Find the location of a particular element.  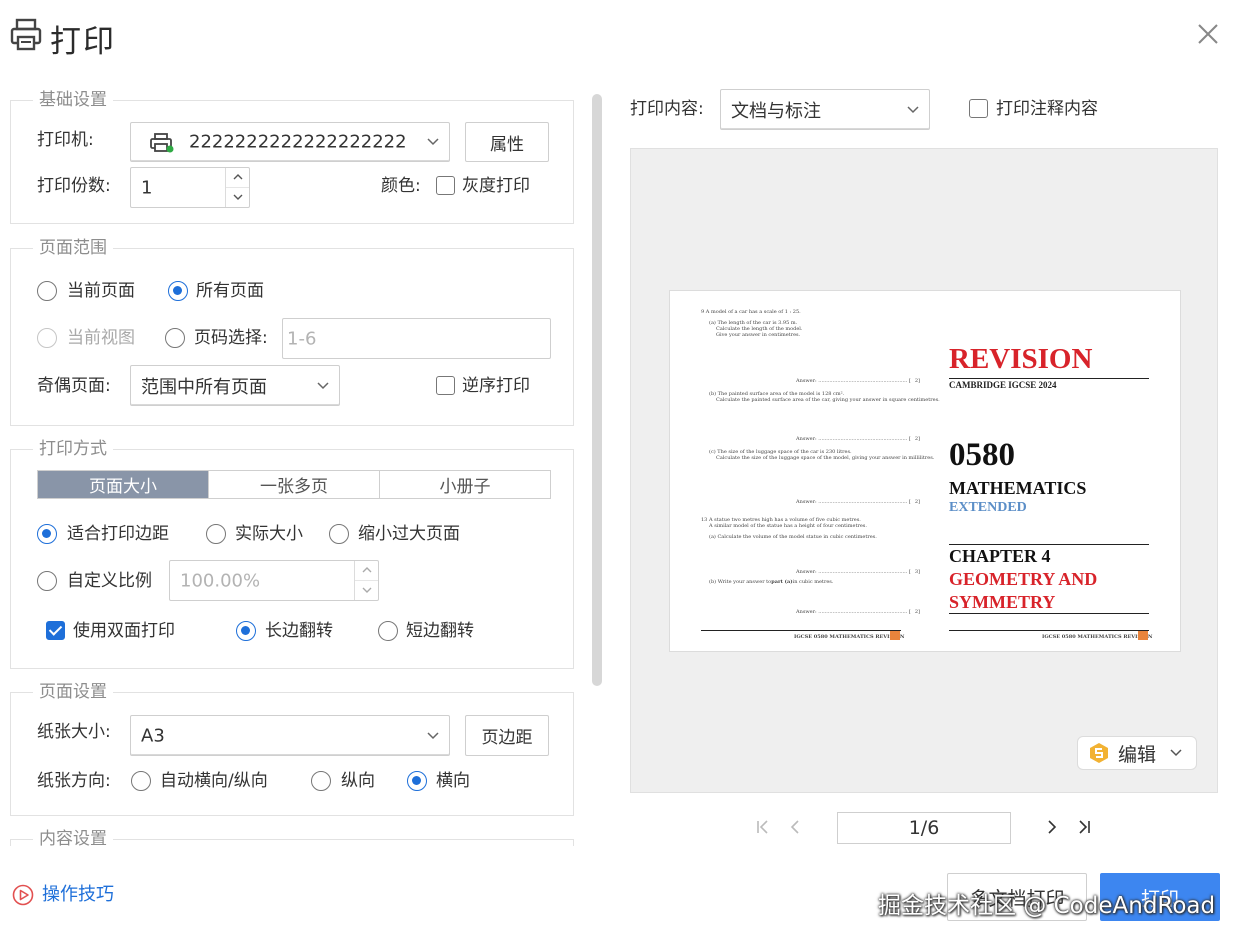

print-content-select: 文档与标注 is located at coordinates (825, 109).